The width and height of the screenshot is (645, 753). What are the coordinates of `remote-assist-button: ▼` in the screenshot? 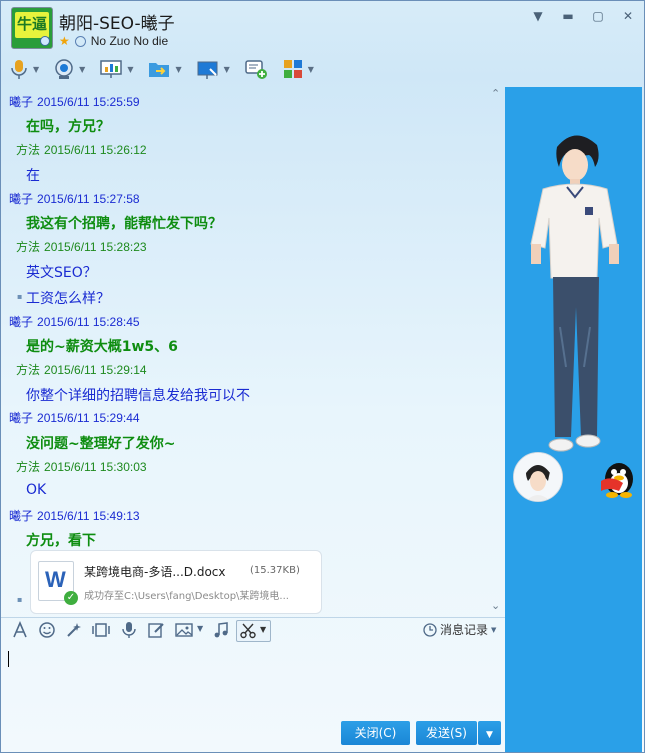 It's located at (213, 69).